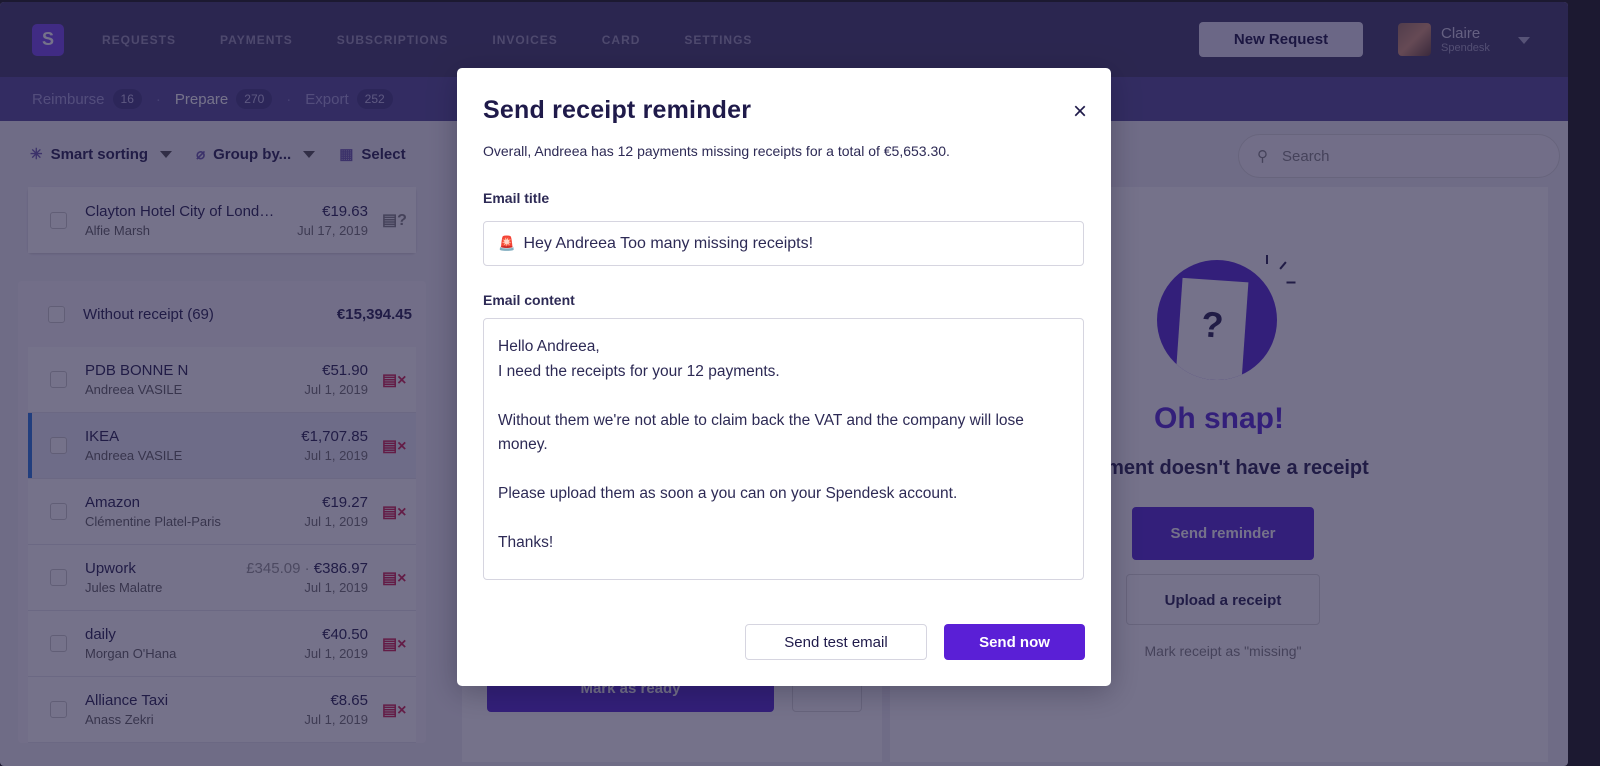 This screenshot has width=1600, height=766. Describe the element at coordinates (201, 99) in the screenshot. I see `tab-label: Prepare` at that location.